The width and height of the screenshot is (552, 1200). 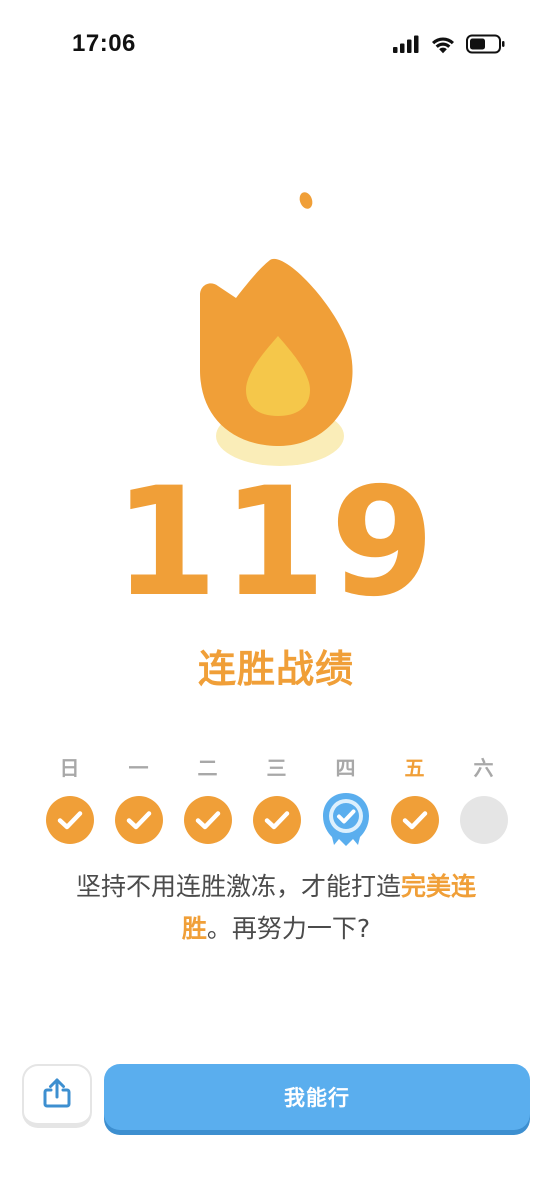 I want to click on status-bar: 17:06, so click(x=276, y=45).